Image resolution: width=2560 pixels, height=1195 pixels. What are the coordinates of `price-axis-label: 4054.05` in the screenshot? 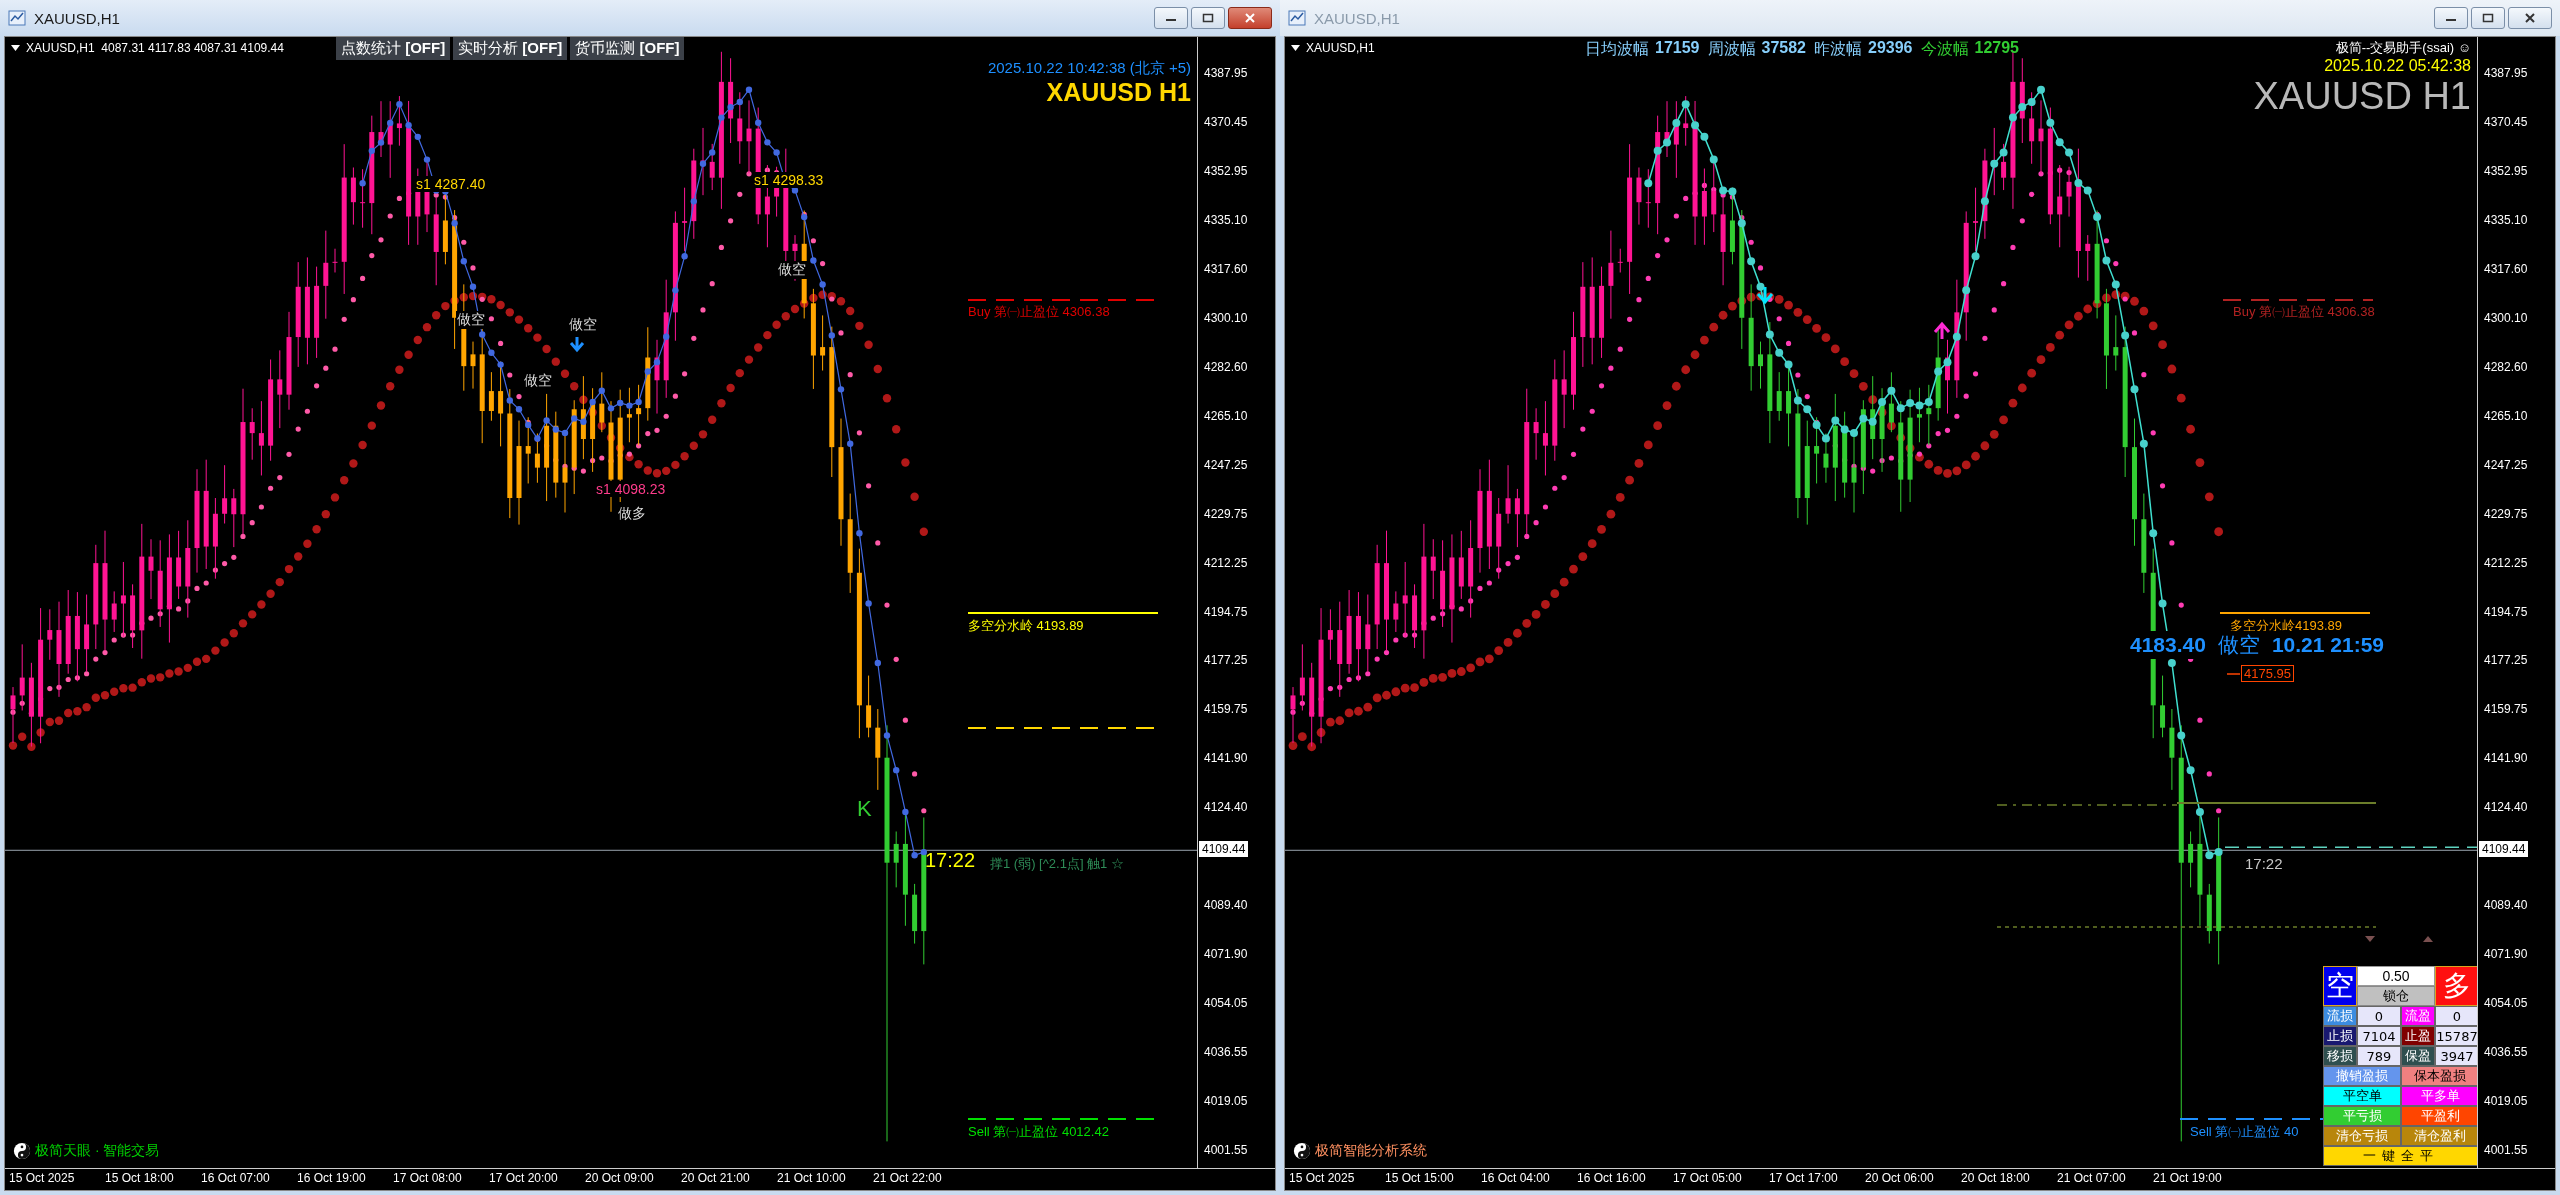 It's located at (2506, 1003).